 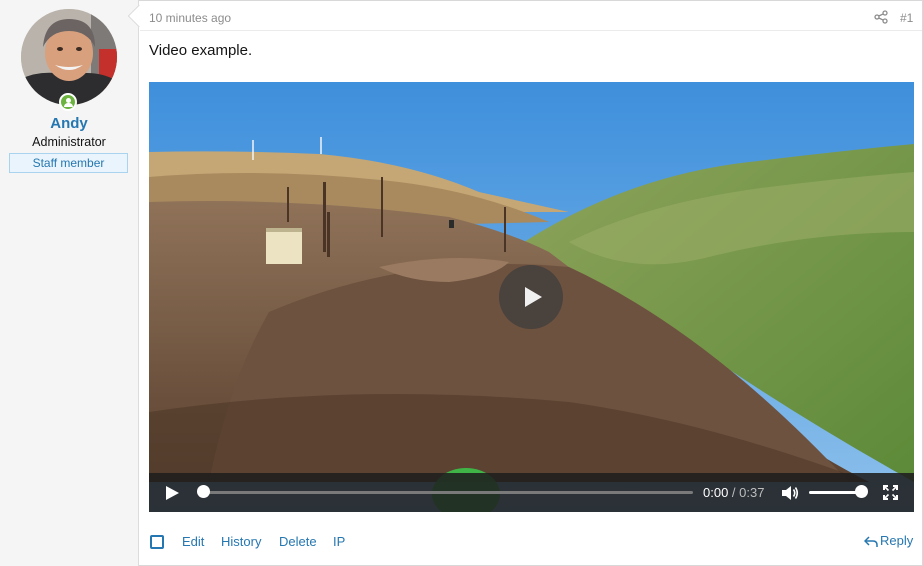 What do you see at coordinates (906, 18) in the screenshot?
I see `post-number: #1` at bounding box center [906, 18].